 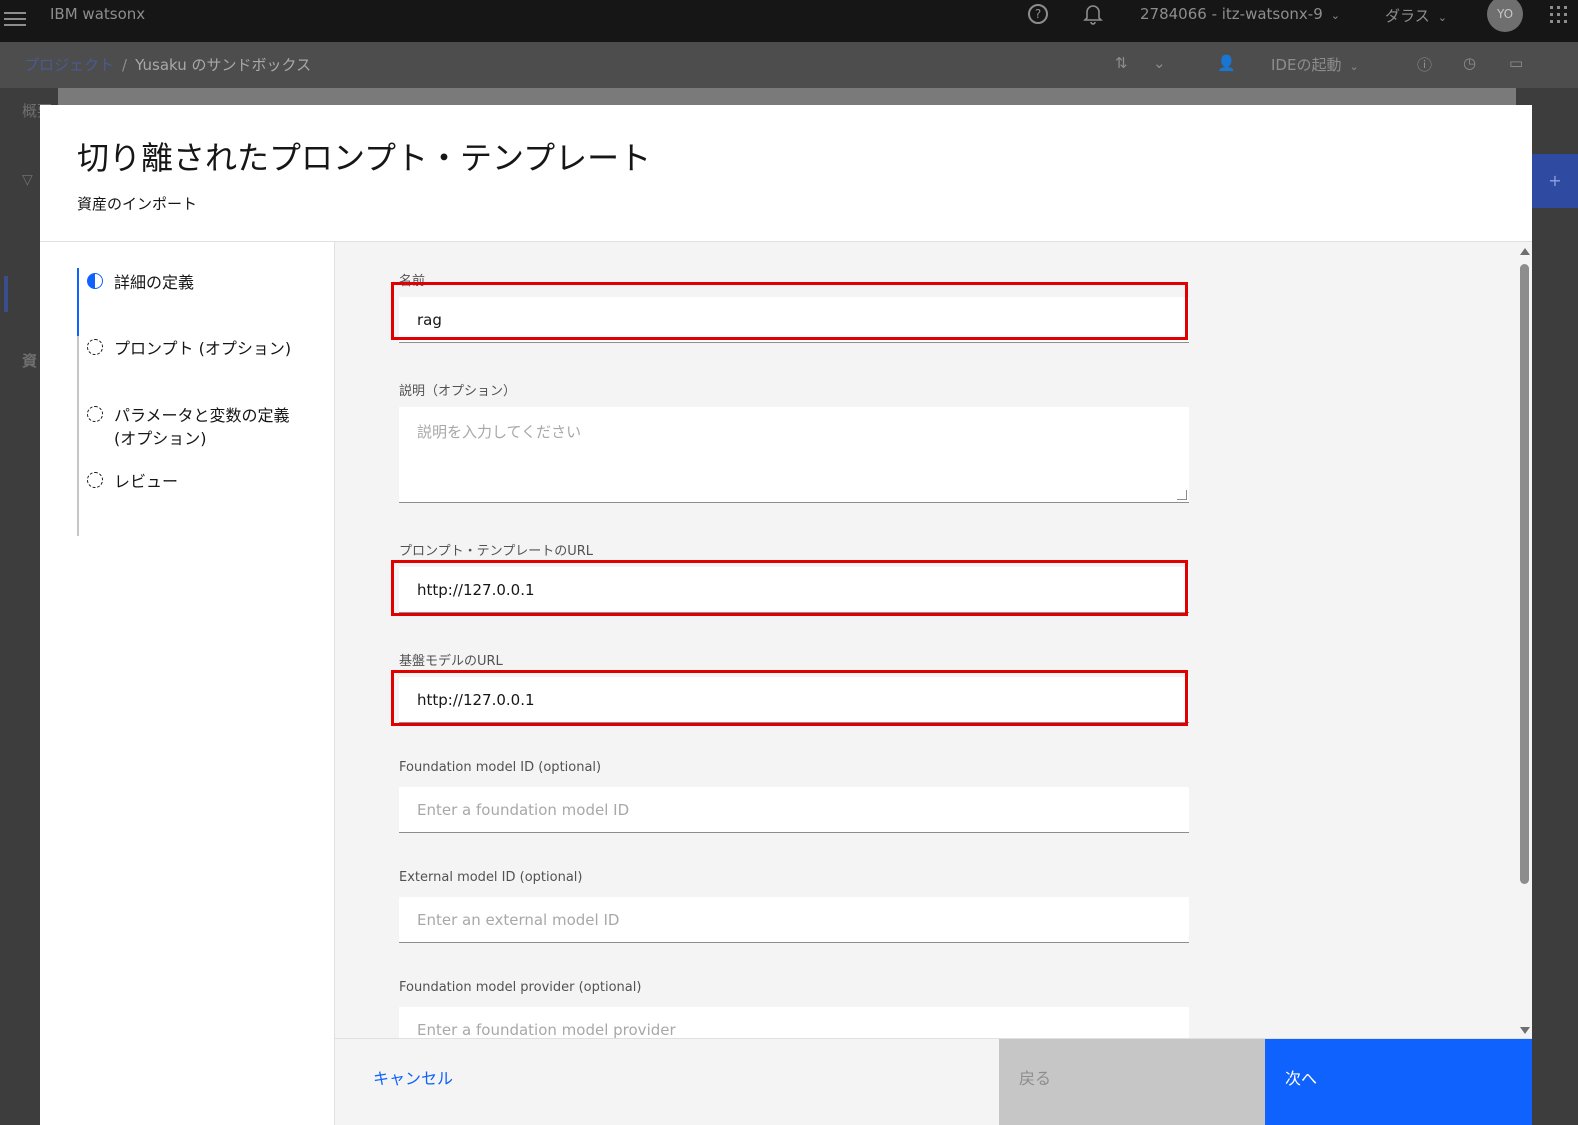 What do you see at coordinates (27, 180) in the screenshot?
I see `filter-icon: ▽` at bounding box center [27, 180].